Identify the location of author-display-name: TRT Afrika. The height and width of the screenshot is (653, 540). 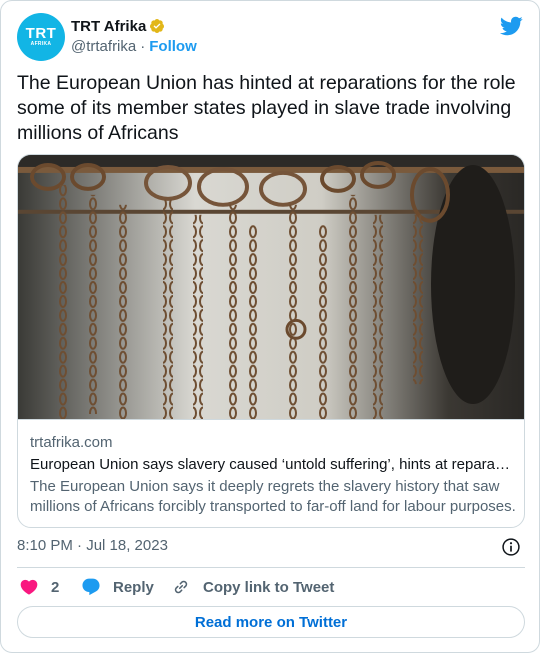
(108, 26).